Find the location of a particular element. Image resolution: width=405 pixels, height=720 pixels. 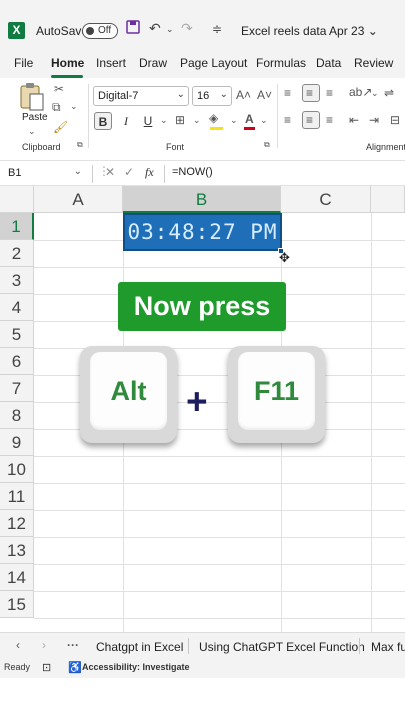

chevron-down-icon: ⌄ is located at coordinates (77, 171).